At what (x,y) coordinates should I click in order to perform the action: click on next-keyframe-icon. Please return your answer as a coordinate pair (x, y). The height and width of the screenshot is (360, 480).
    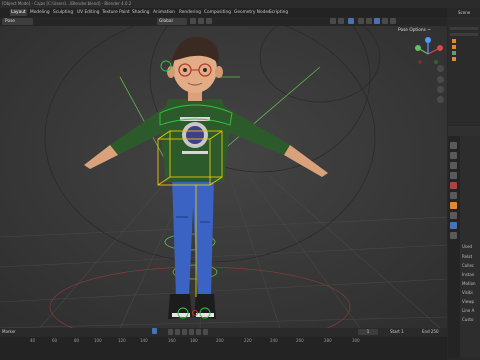
    Looking at the image, I should click on (198, 332).